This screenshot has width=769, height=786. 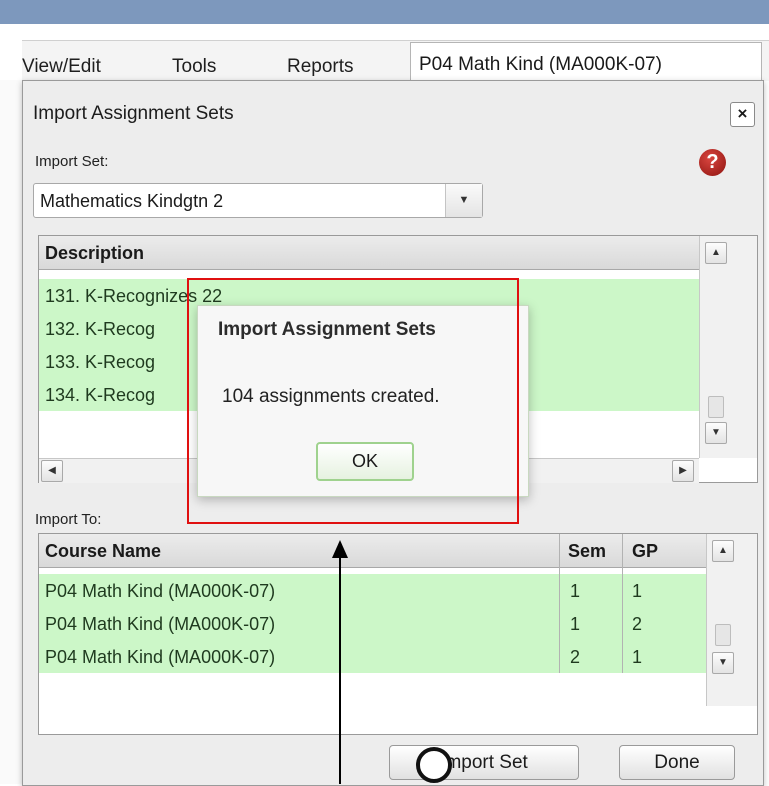 What do you see at coordinates (369, 253) in the screenshot?
I see `description-header: Description` at bounding box center [369, 253].